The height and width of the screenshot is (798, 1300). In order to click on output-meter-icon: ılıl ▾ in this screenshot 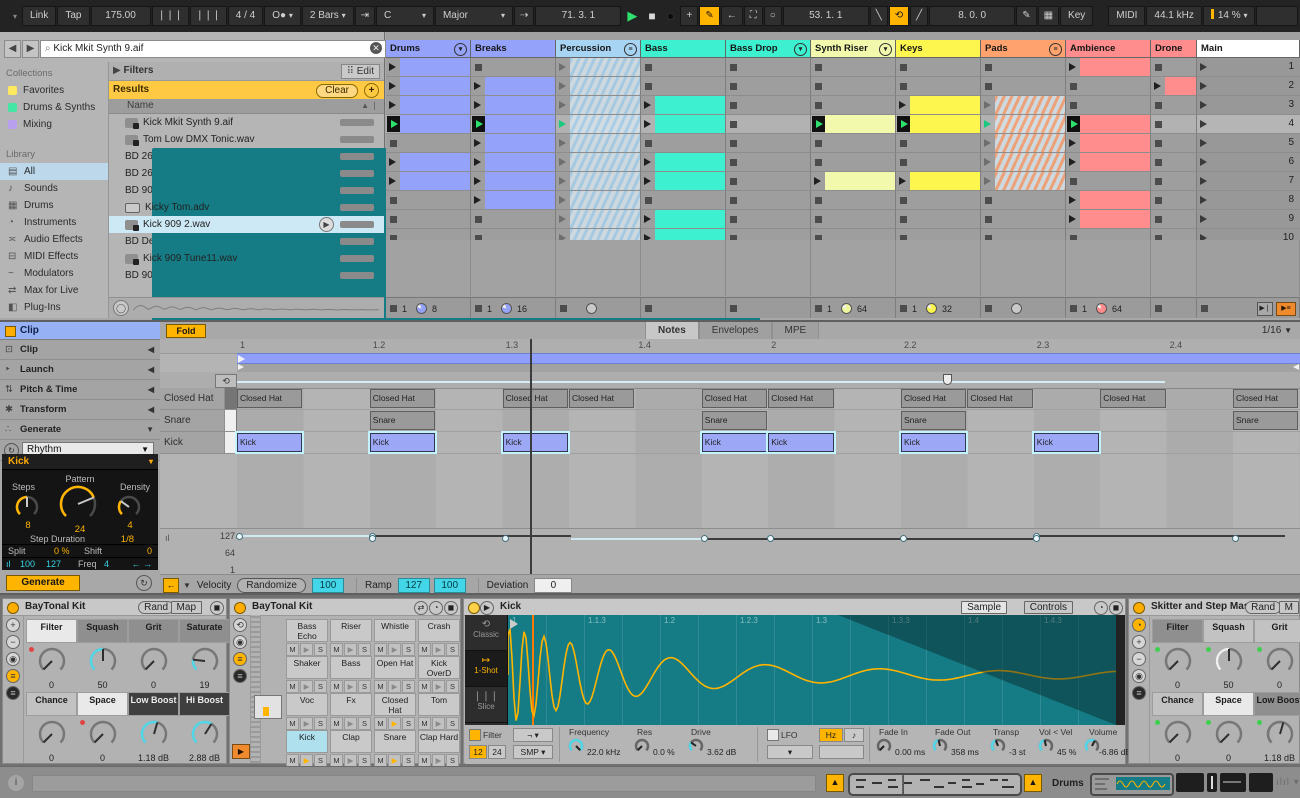, I will do `click(1288, 782)`.